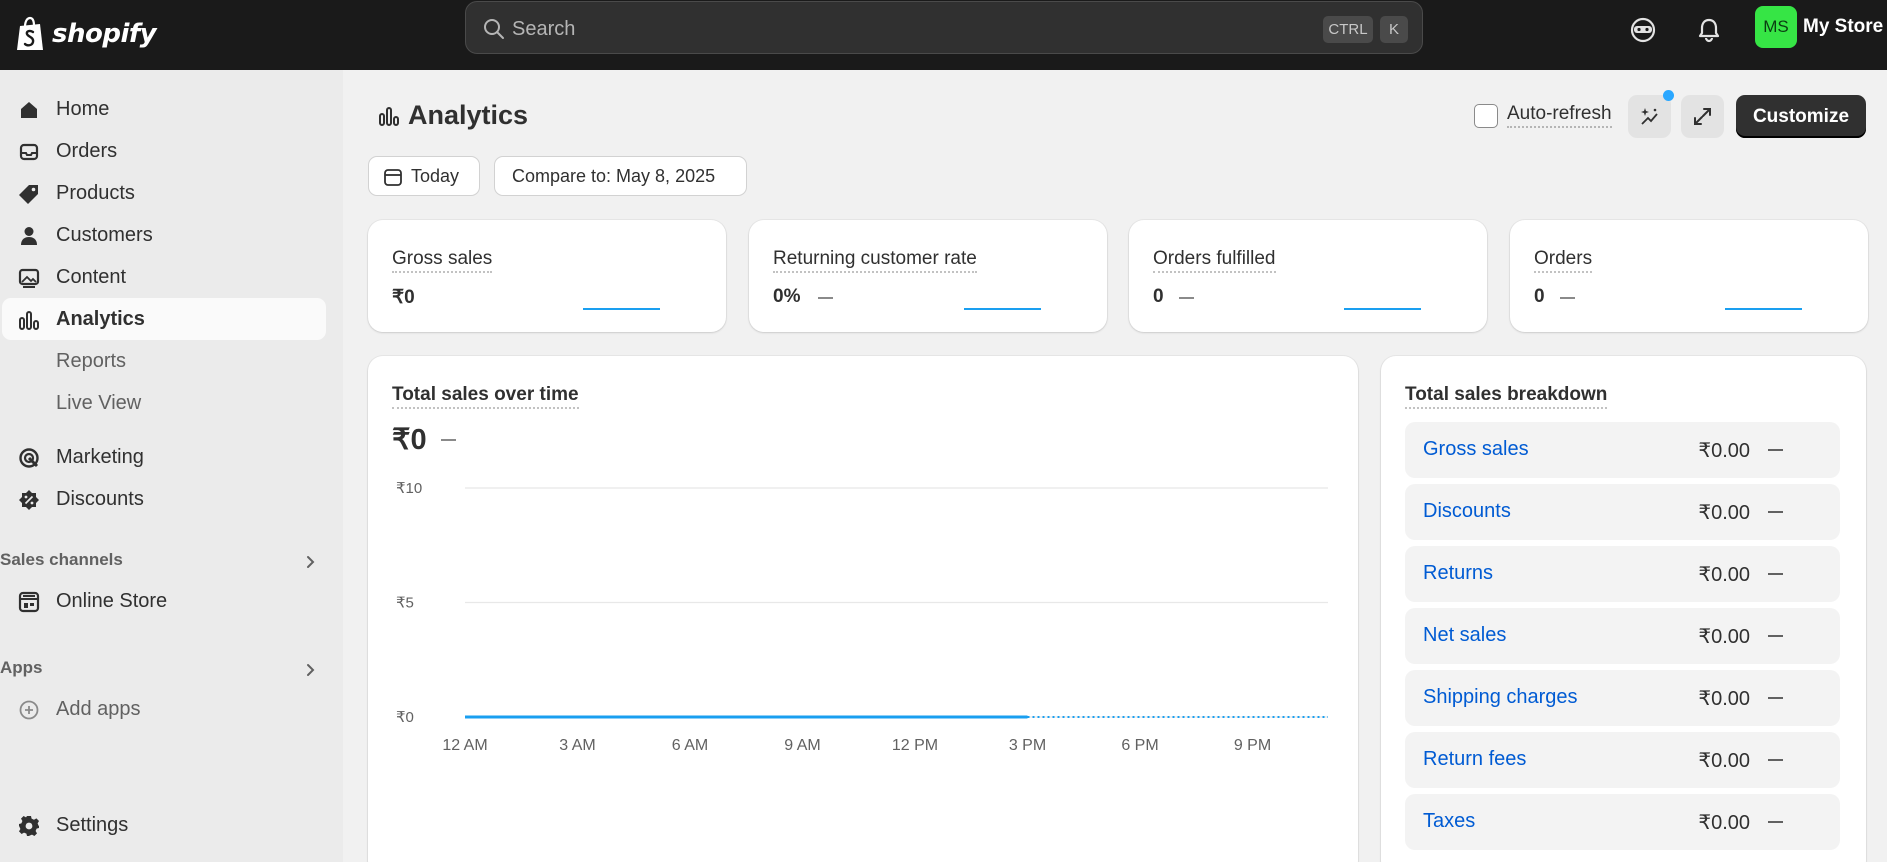 The image size is (1887, 862). I want to click on sparkle-chart-icon, so click(1649, 116).